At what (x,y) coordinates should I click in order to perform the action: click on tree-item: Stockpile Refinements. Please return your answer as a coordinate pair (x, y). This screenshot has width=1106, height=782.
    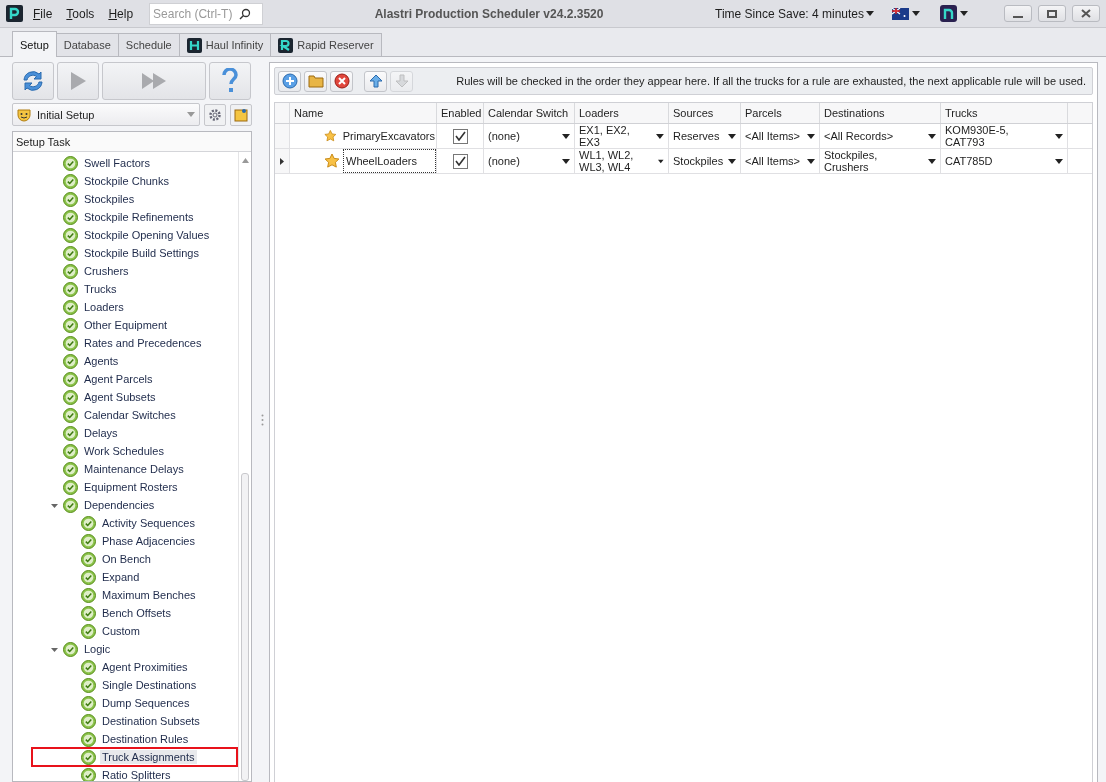
    Looking at the image, I should click on (139, 217).